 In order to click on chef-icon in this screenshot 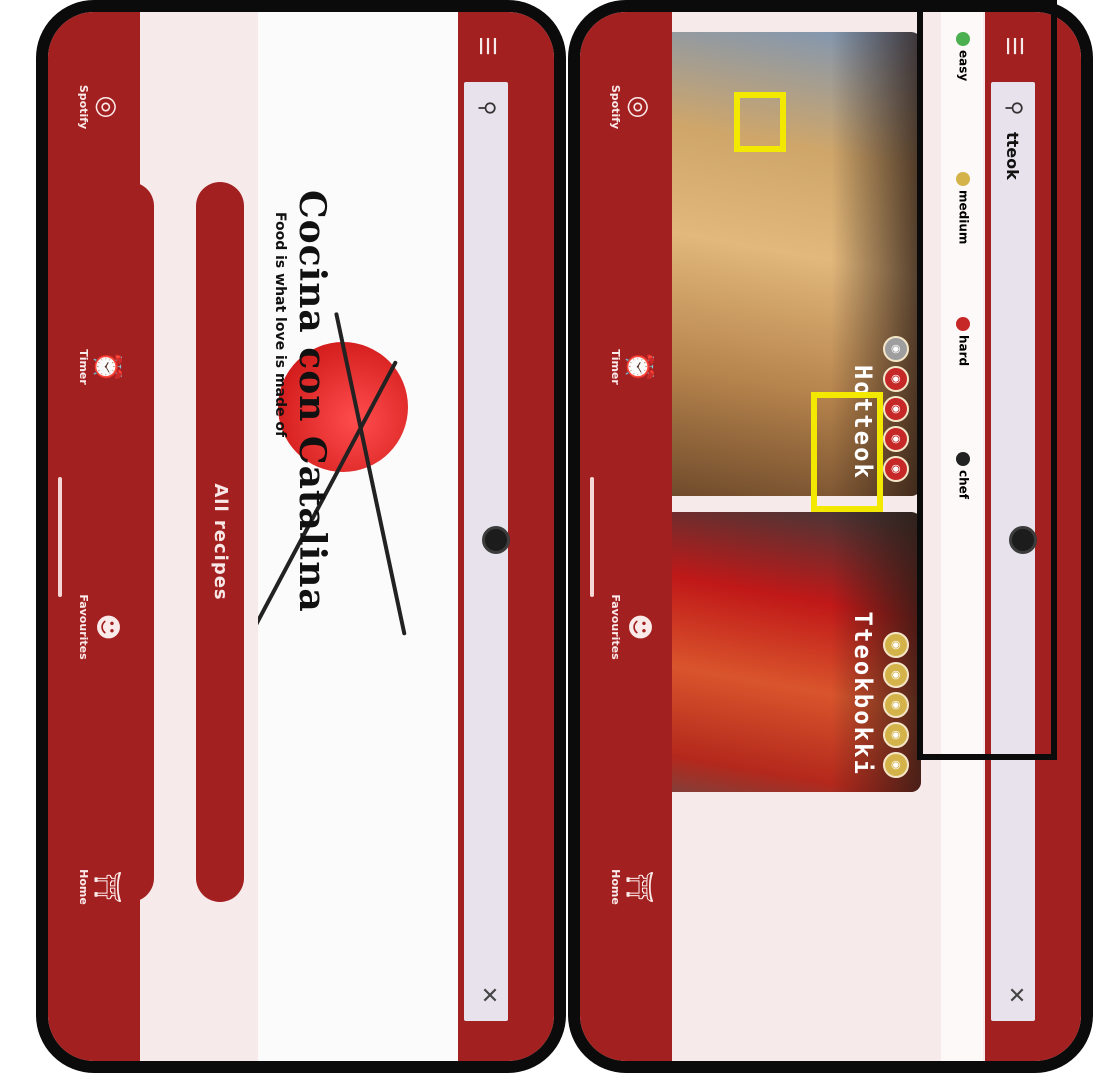, I will do `click(963, 459)`.